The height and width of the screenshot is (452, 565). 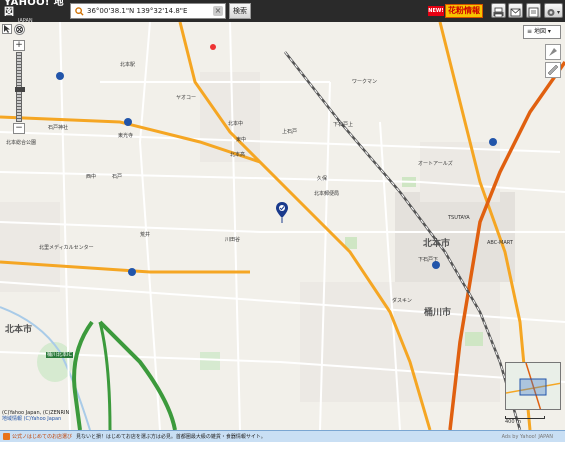 I want to click on poi-hospital: 北里メディカルセンター, so click(x=66, y=248).